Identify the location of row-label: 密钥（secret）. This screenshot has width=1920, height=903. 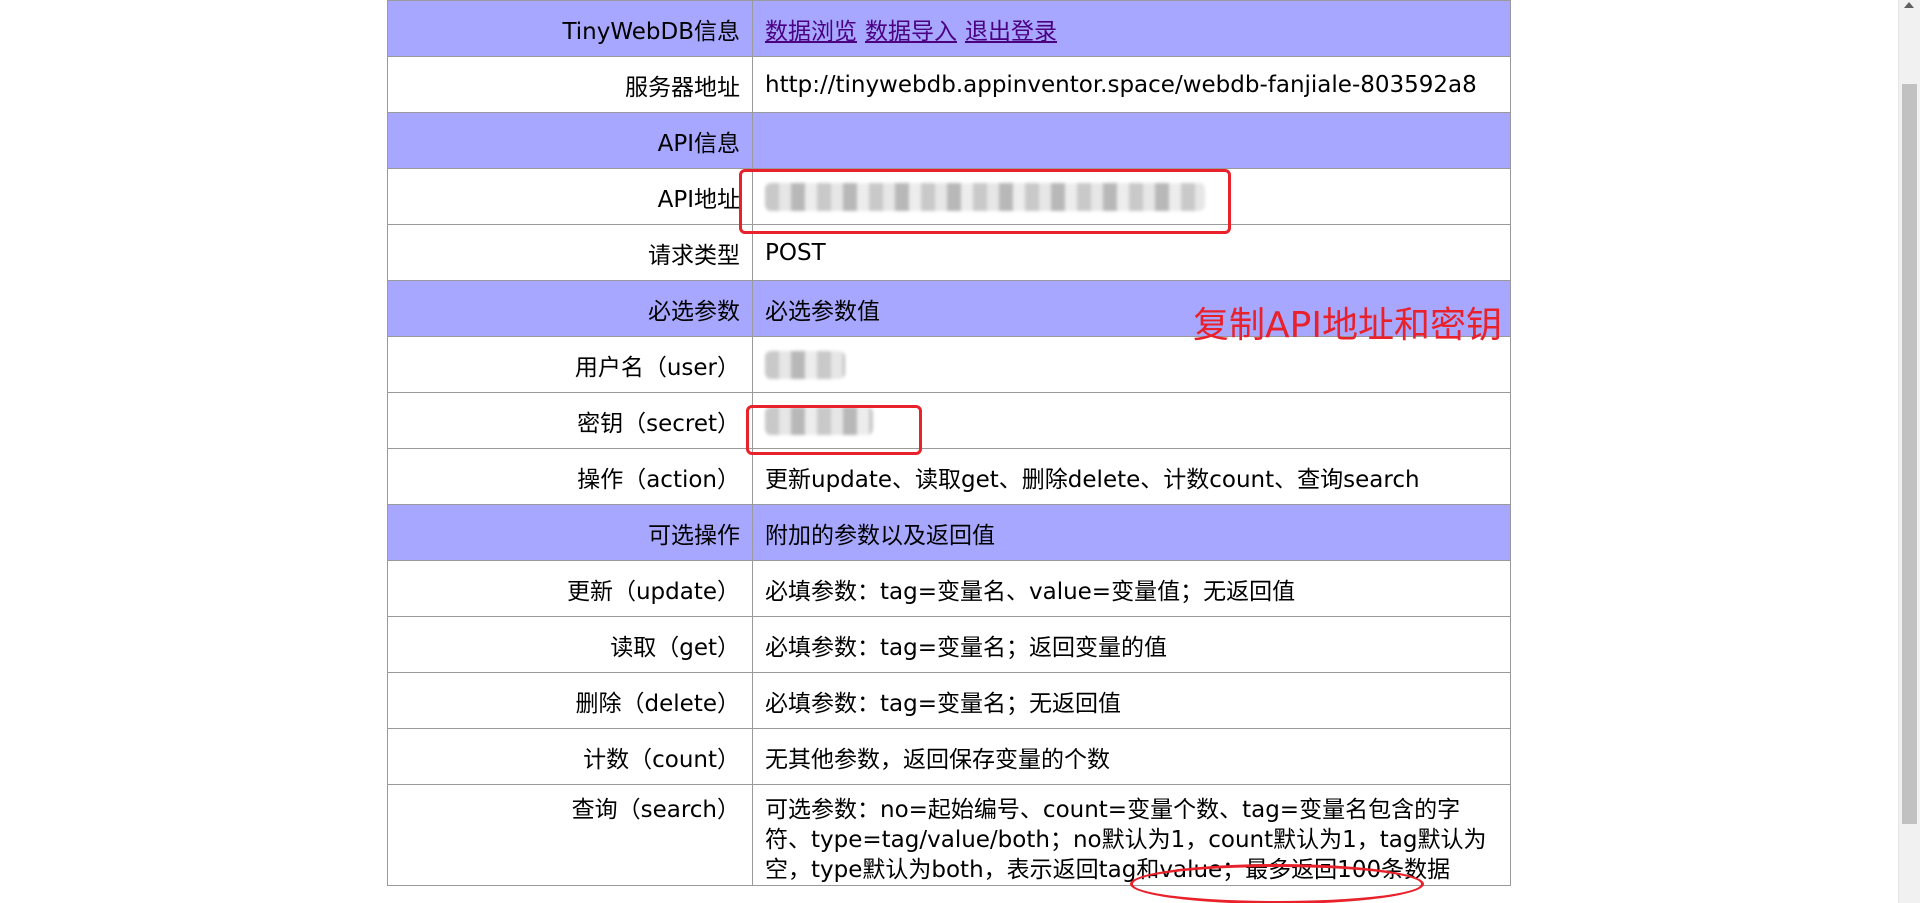
(570, 420).